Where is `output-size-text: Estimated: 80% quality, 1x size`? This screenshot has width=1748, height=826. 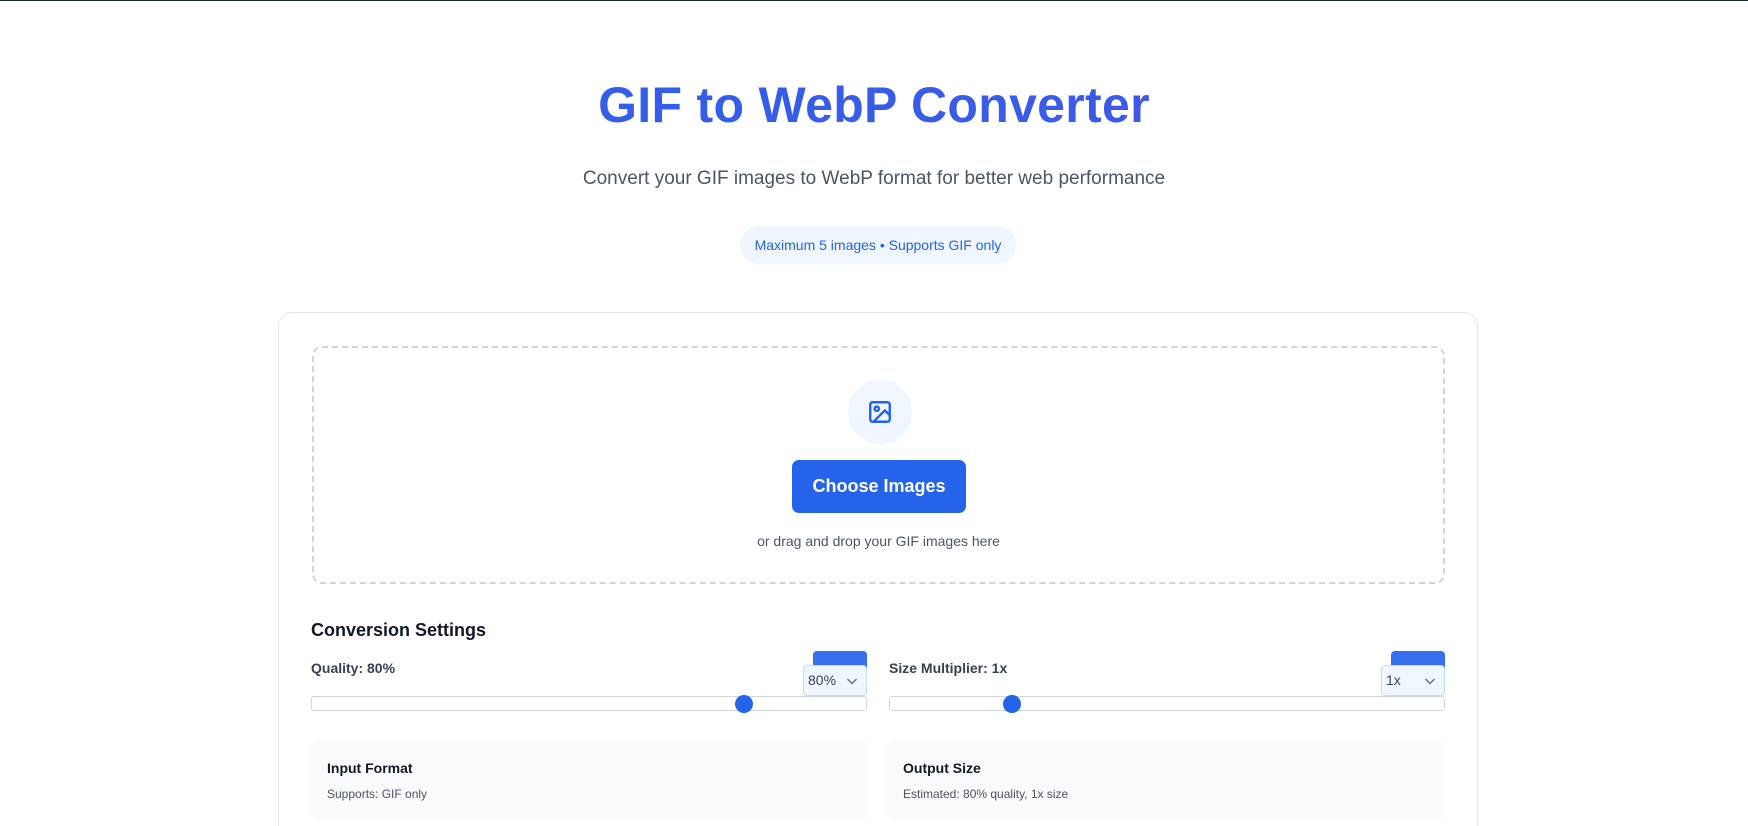
output-size-text: Estimated: 80% quality, 1x size is located at coordinates (986, 794).